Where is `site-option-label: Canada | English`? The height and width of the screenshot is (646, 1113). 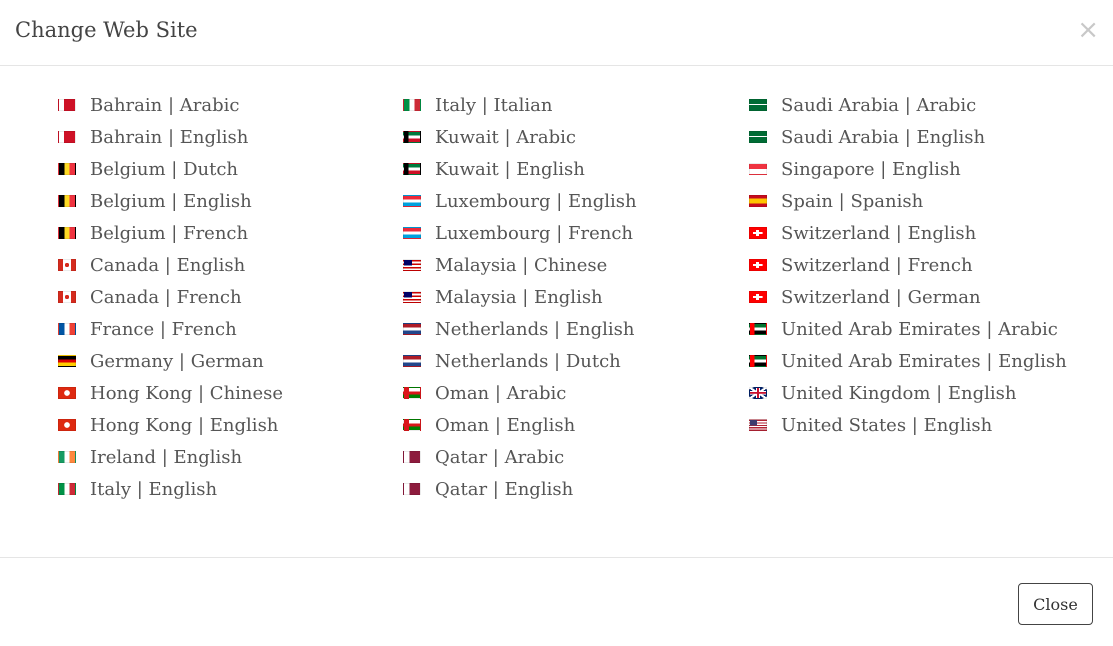 site-option-label: Canada | English is located at coordinates (168, 265).